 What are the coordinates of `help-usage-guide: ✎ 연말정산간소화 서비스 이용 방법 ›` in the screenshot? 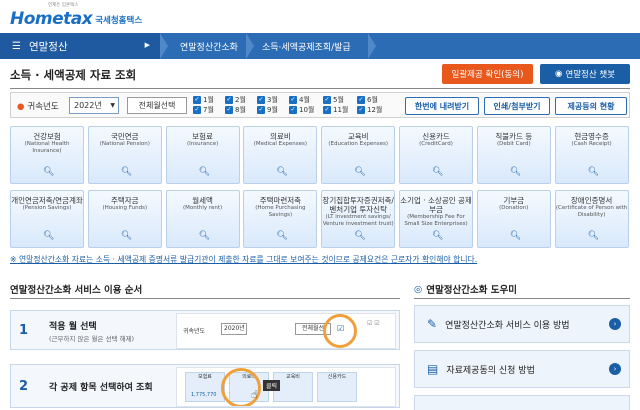 It's located at (522, 324).